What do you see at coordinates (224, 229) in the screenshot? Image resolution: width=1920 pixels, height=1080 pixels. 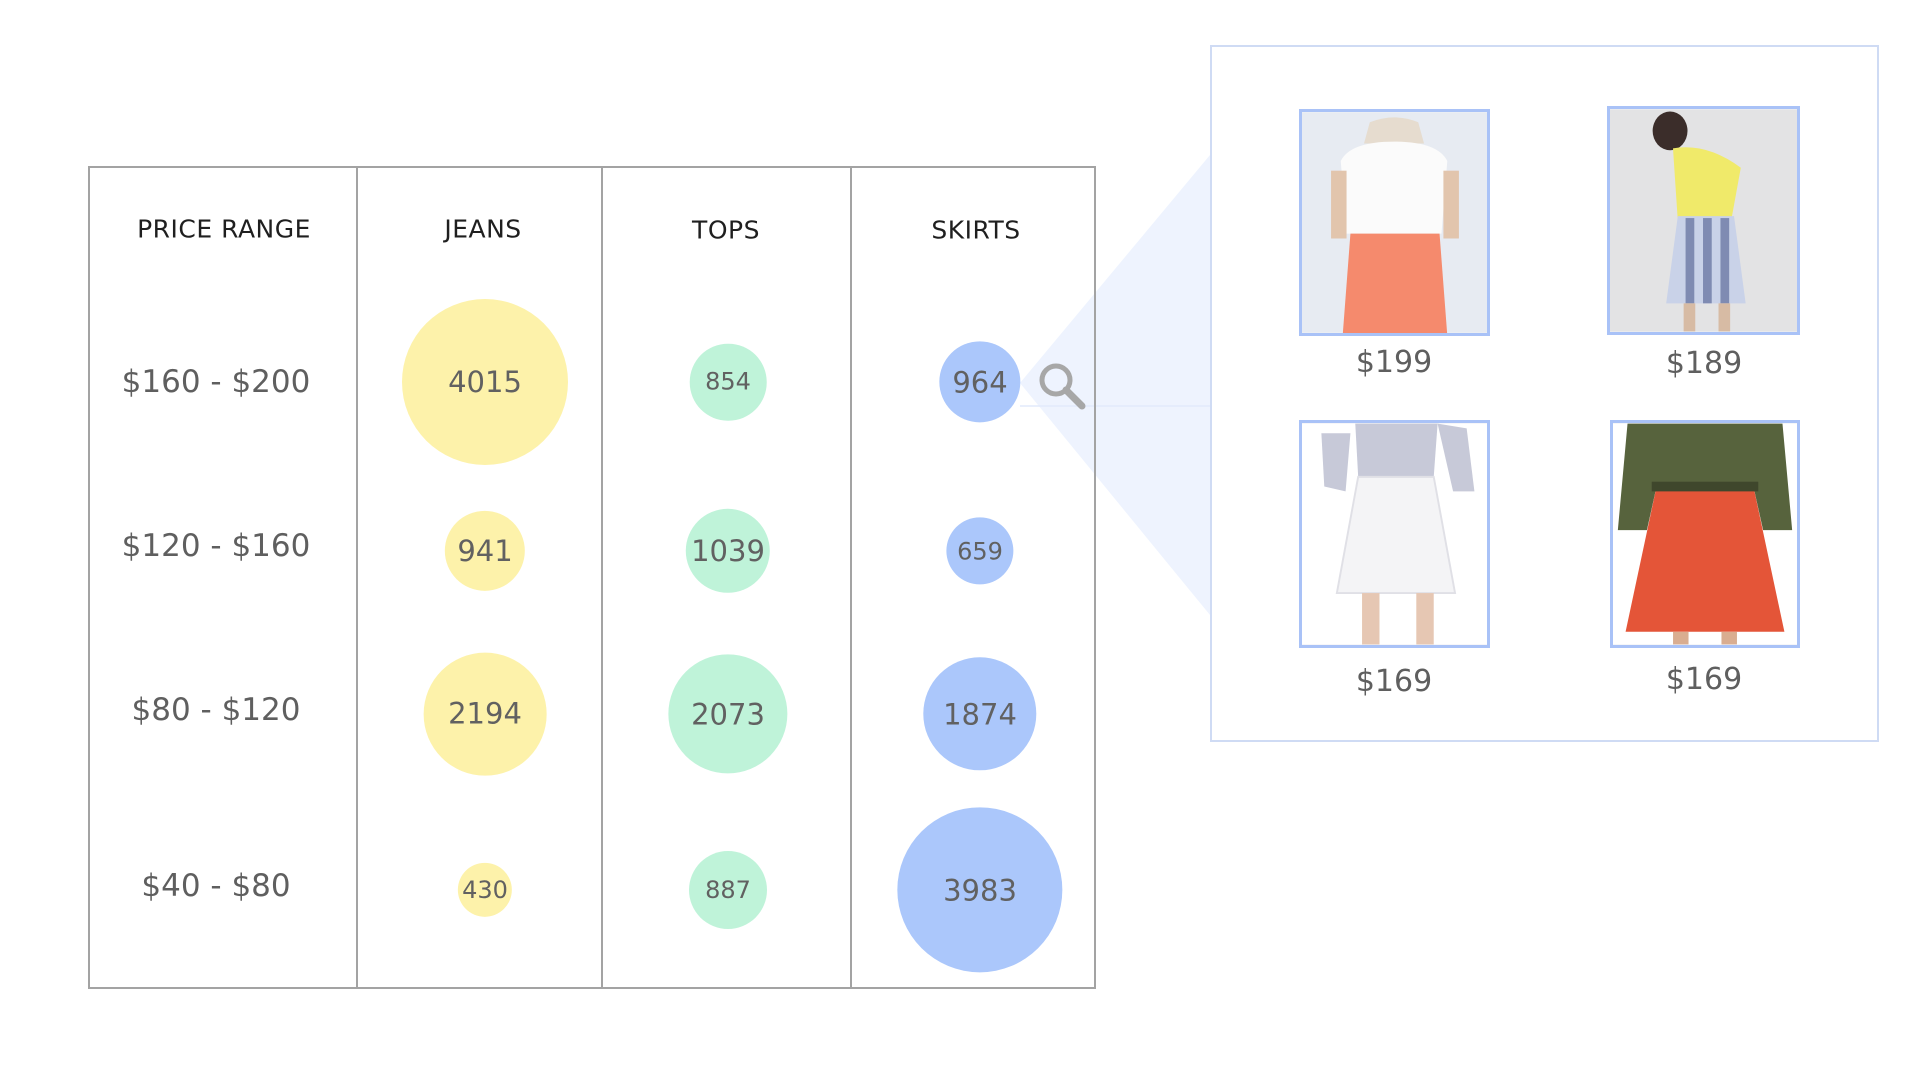 I see `header-price-range: PRICE RANGE` at bounding box center [224, 229].